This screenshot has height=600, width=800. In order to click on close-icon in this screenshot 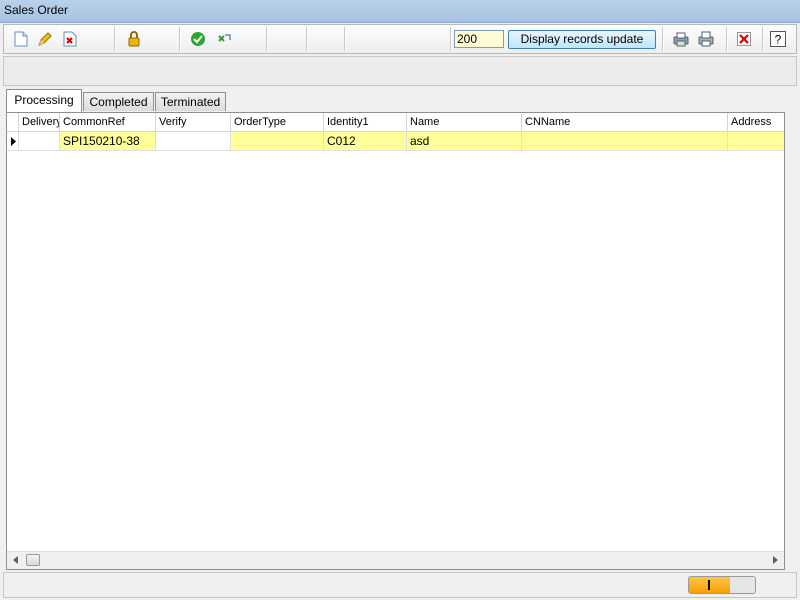, I will do `click(744, 39)`.